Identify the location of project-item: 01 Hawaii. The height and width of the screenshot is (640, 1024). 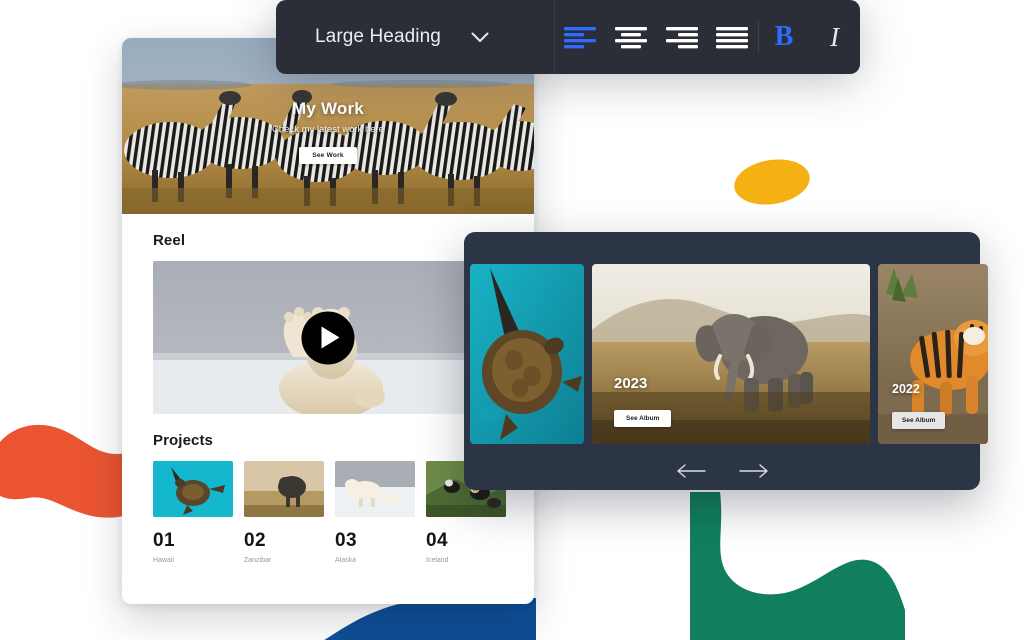
(193, 512).